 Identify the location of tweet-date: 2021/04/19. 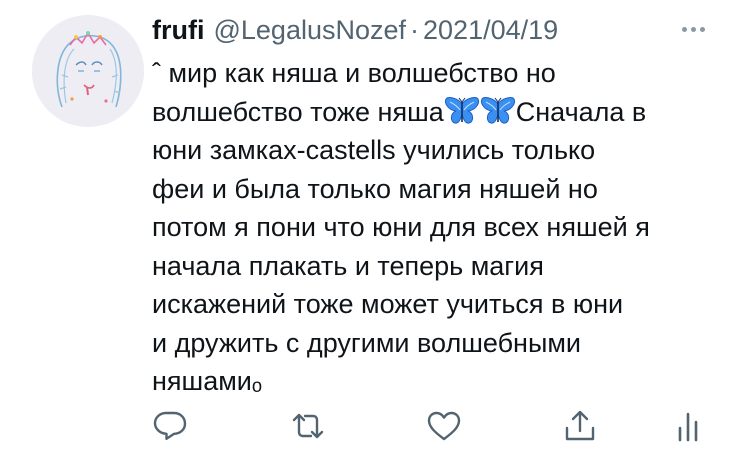
(490, 30).